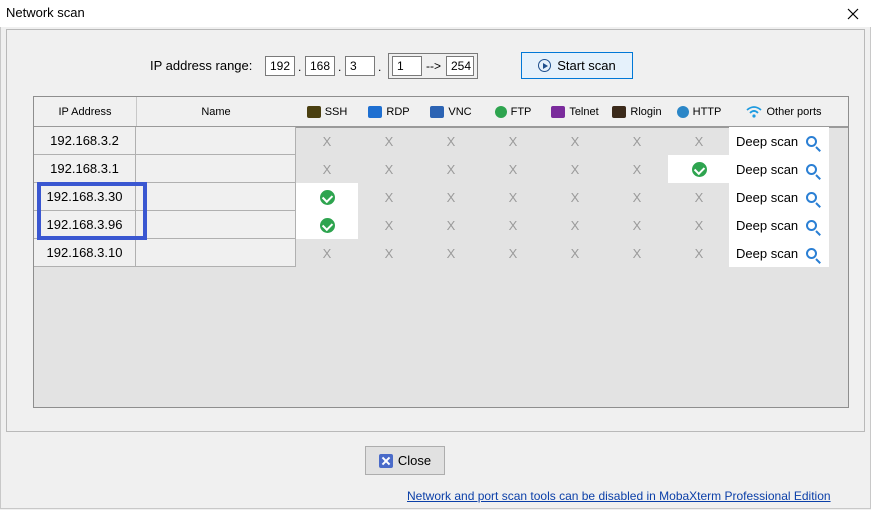 This screenshot has width=871, height=510. I want to click on http-status-cell: X, so click(699, 141).